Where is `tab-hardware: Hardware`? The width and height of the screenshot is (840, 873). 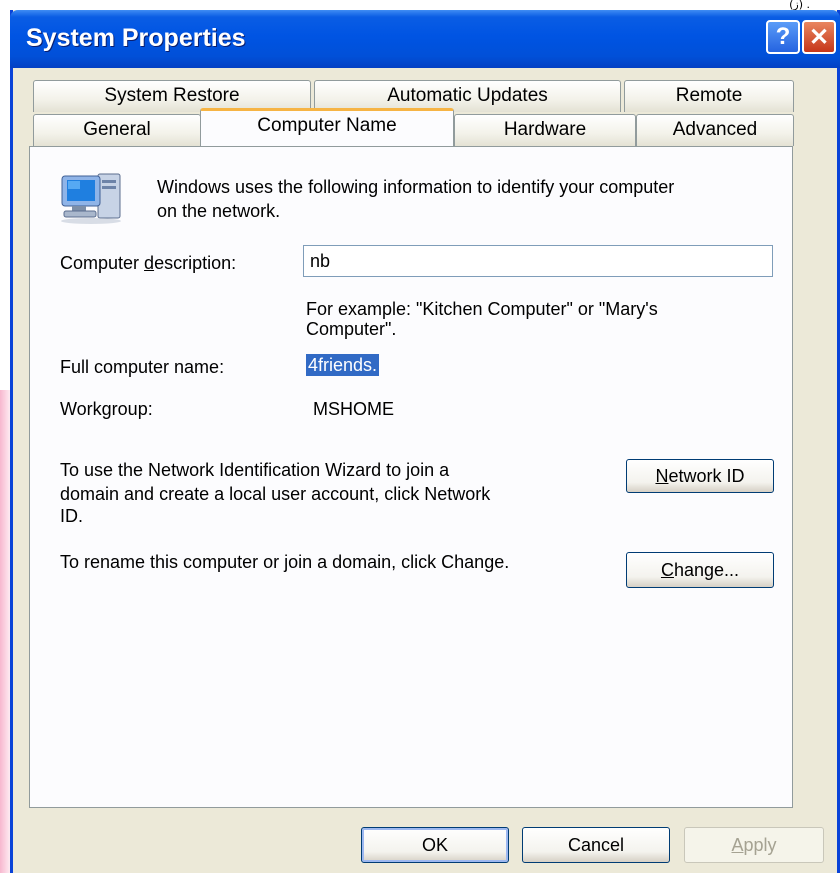
tab-hardware: Hardware is located at coordinates (545, 130).